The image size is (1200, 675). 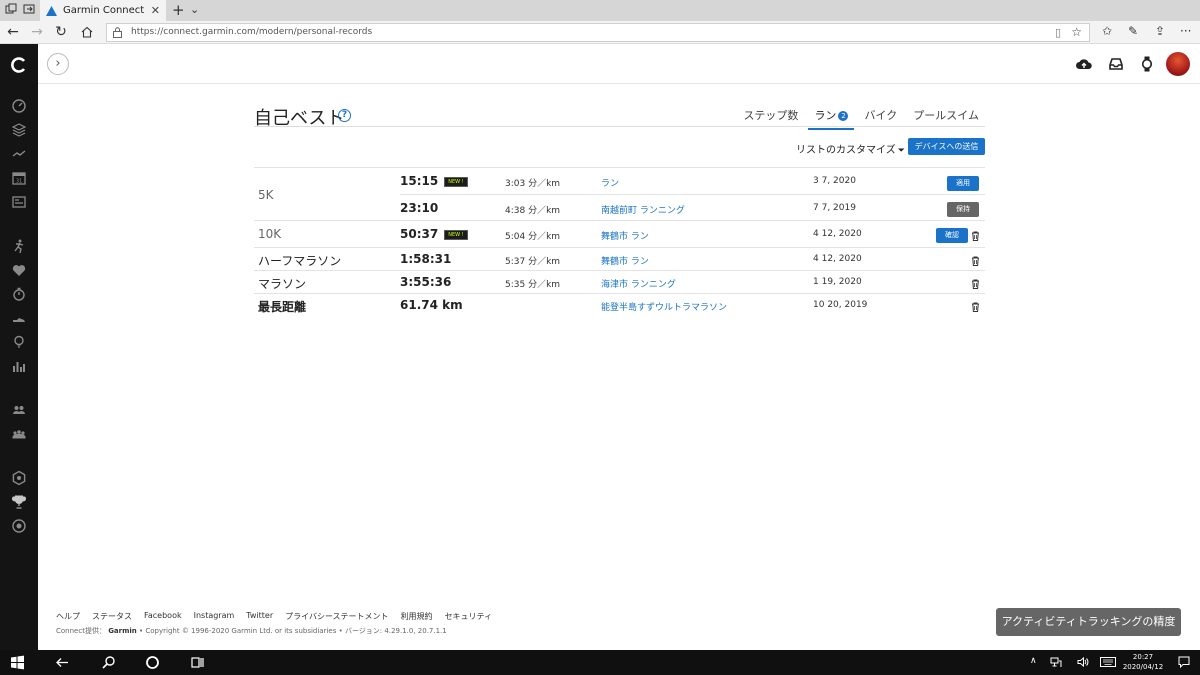 I want to click on close-tab-icon: ✕, so click(x=155, y=10).